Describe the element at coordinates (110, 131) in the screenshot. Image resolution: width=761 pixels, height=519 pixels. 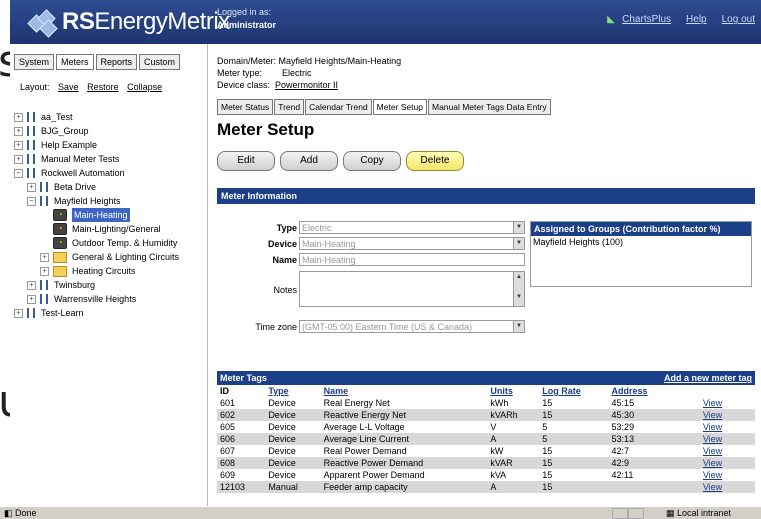
I see `tree-item: + BJG_Group` at that location.